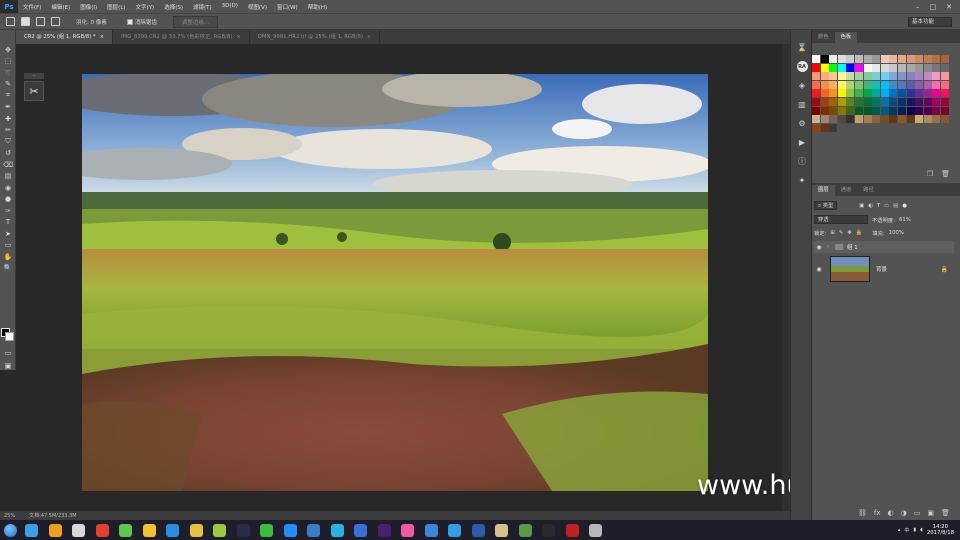  What do you see at coordinates (945, 513) in the screenshot?
I see `trash-icon: 🗑` at bounding box center [945, 513].